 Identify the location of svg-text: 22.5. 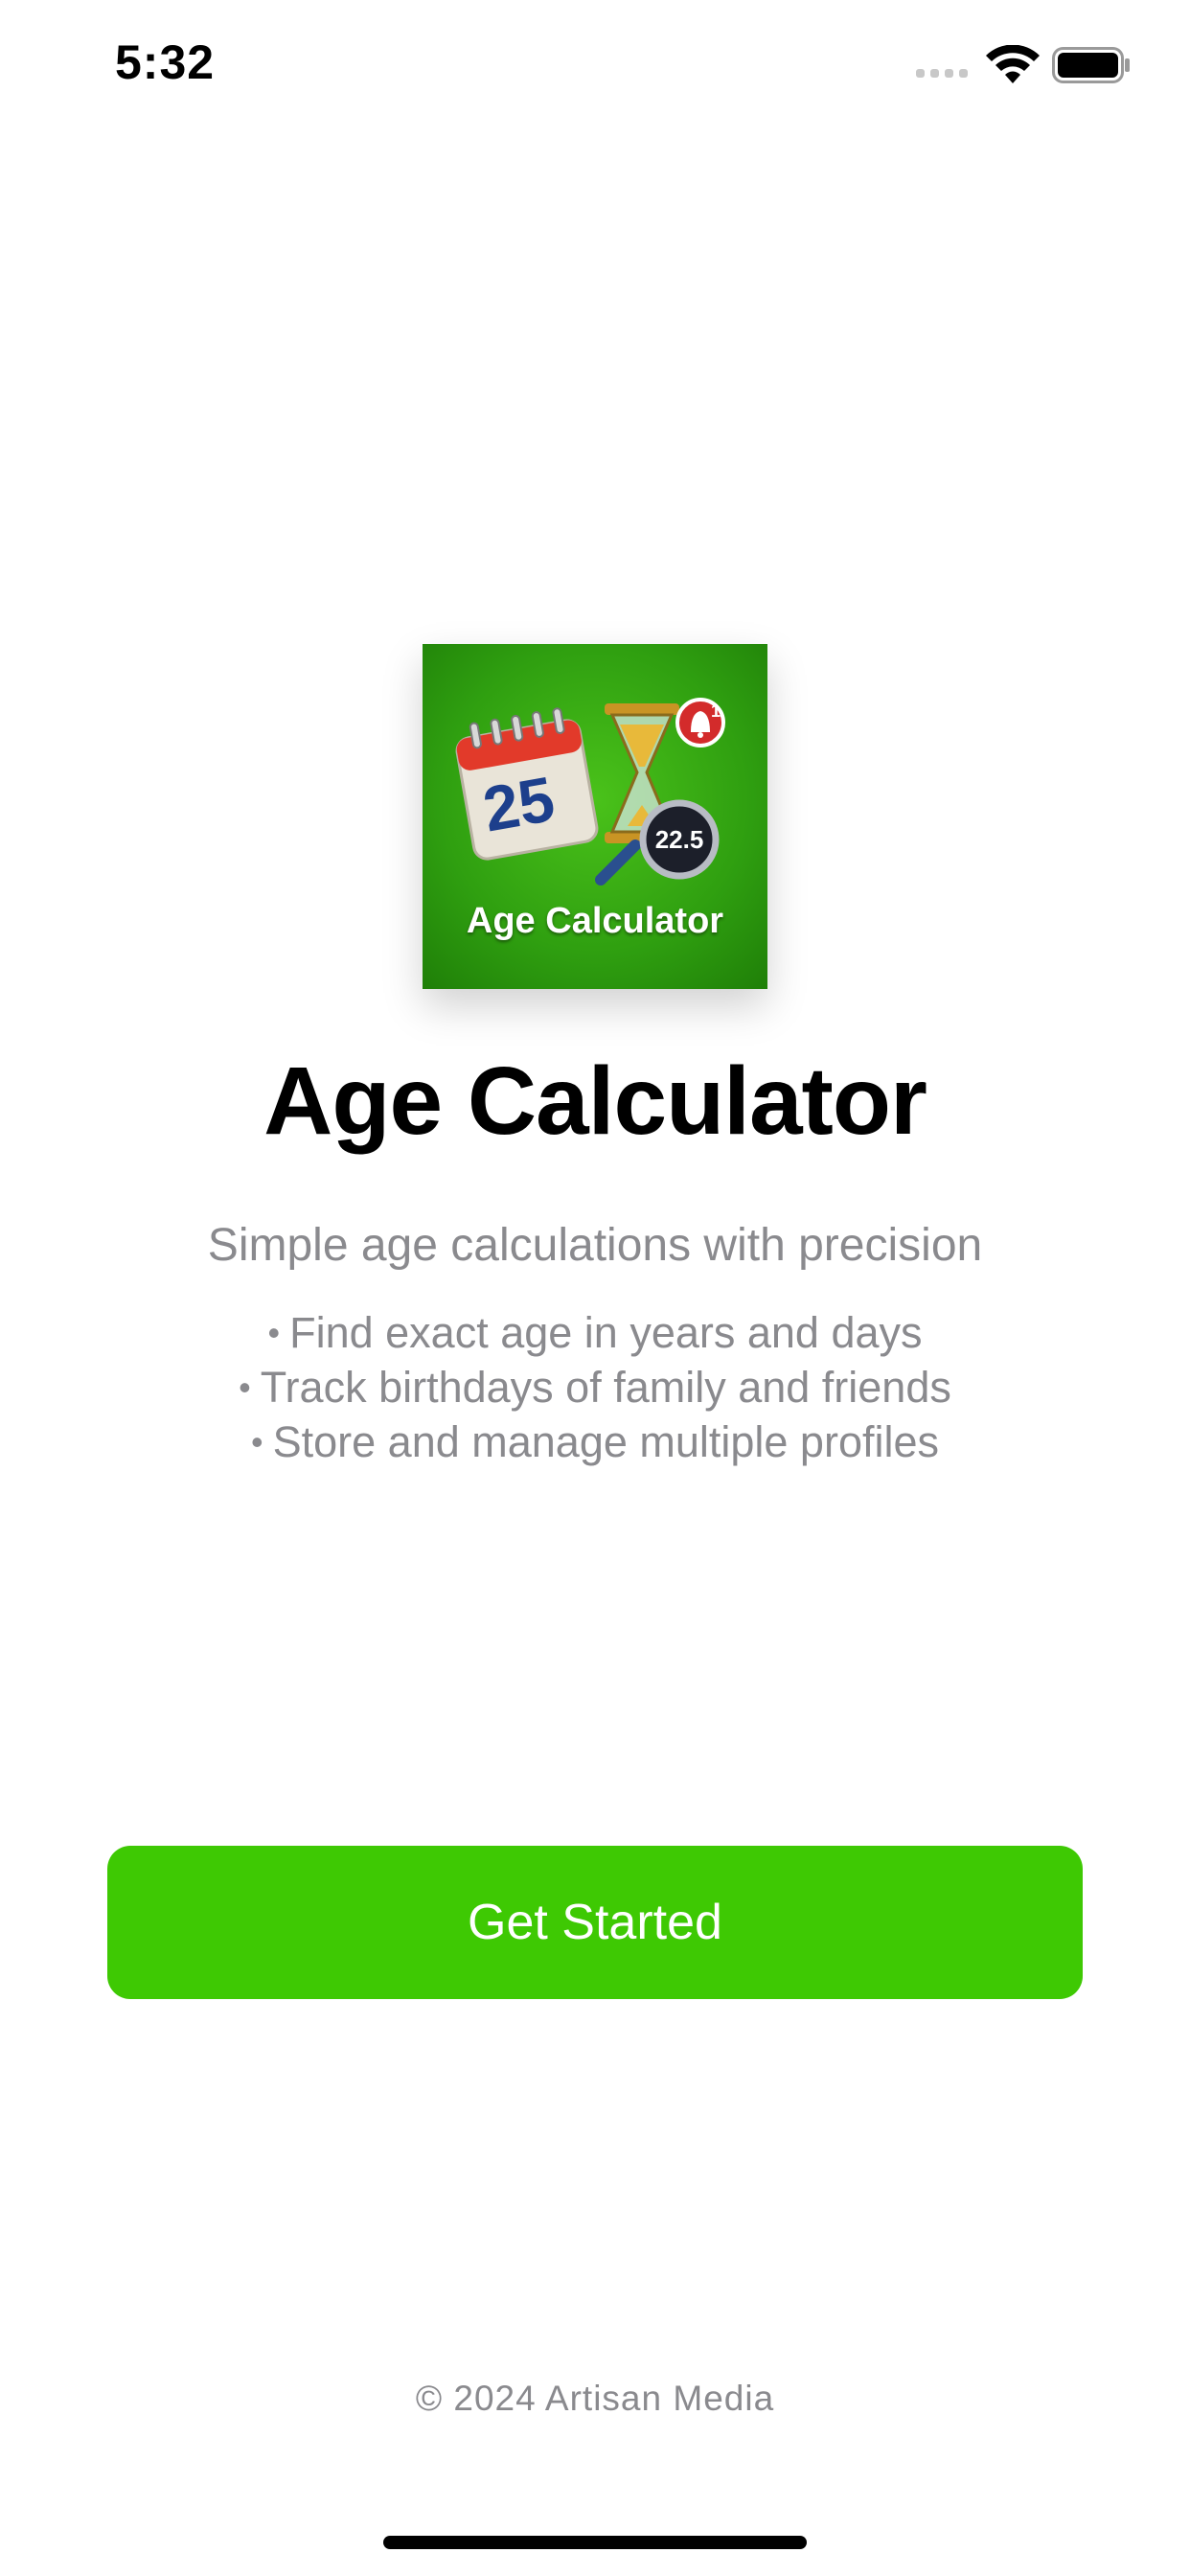
(680, 839).